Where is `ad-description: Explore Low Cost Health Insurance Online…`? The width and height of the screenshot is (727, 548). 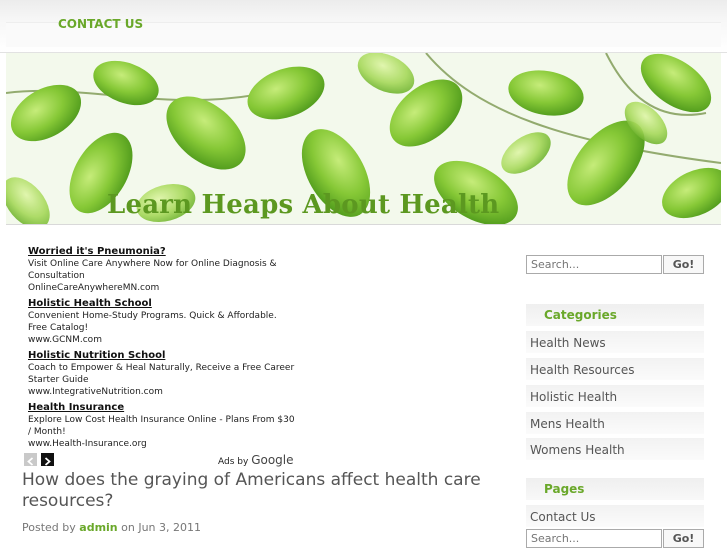 ad-description: Explore Low Cost Health Insurance Online… is located at coordinates (161, 426).